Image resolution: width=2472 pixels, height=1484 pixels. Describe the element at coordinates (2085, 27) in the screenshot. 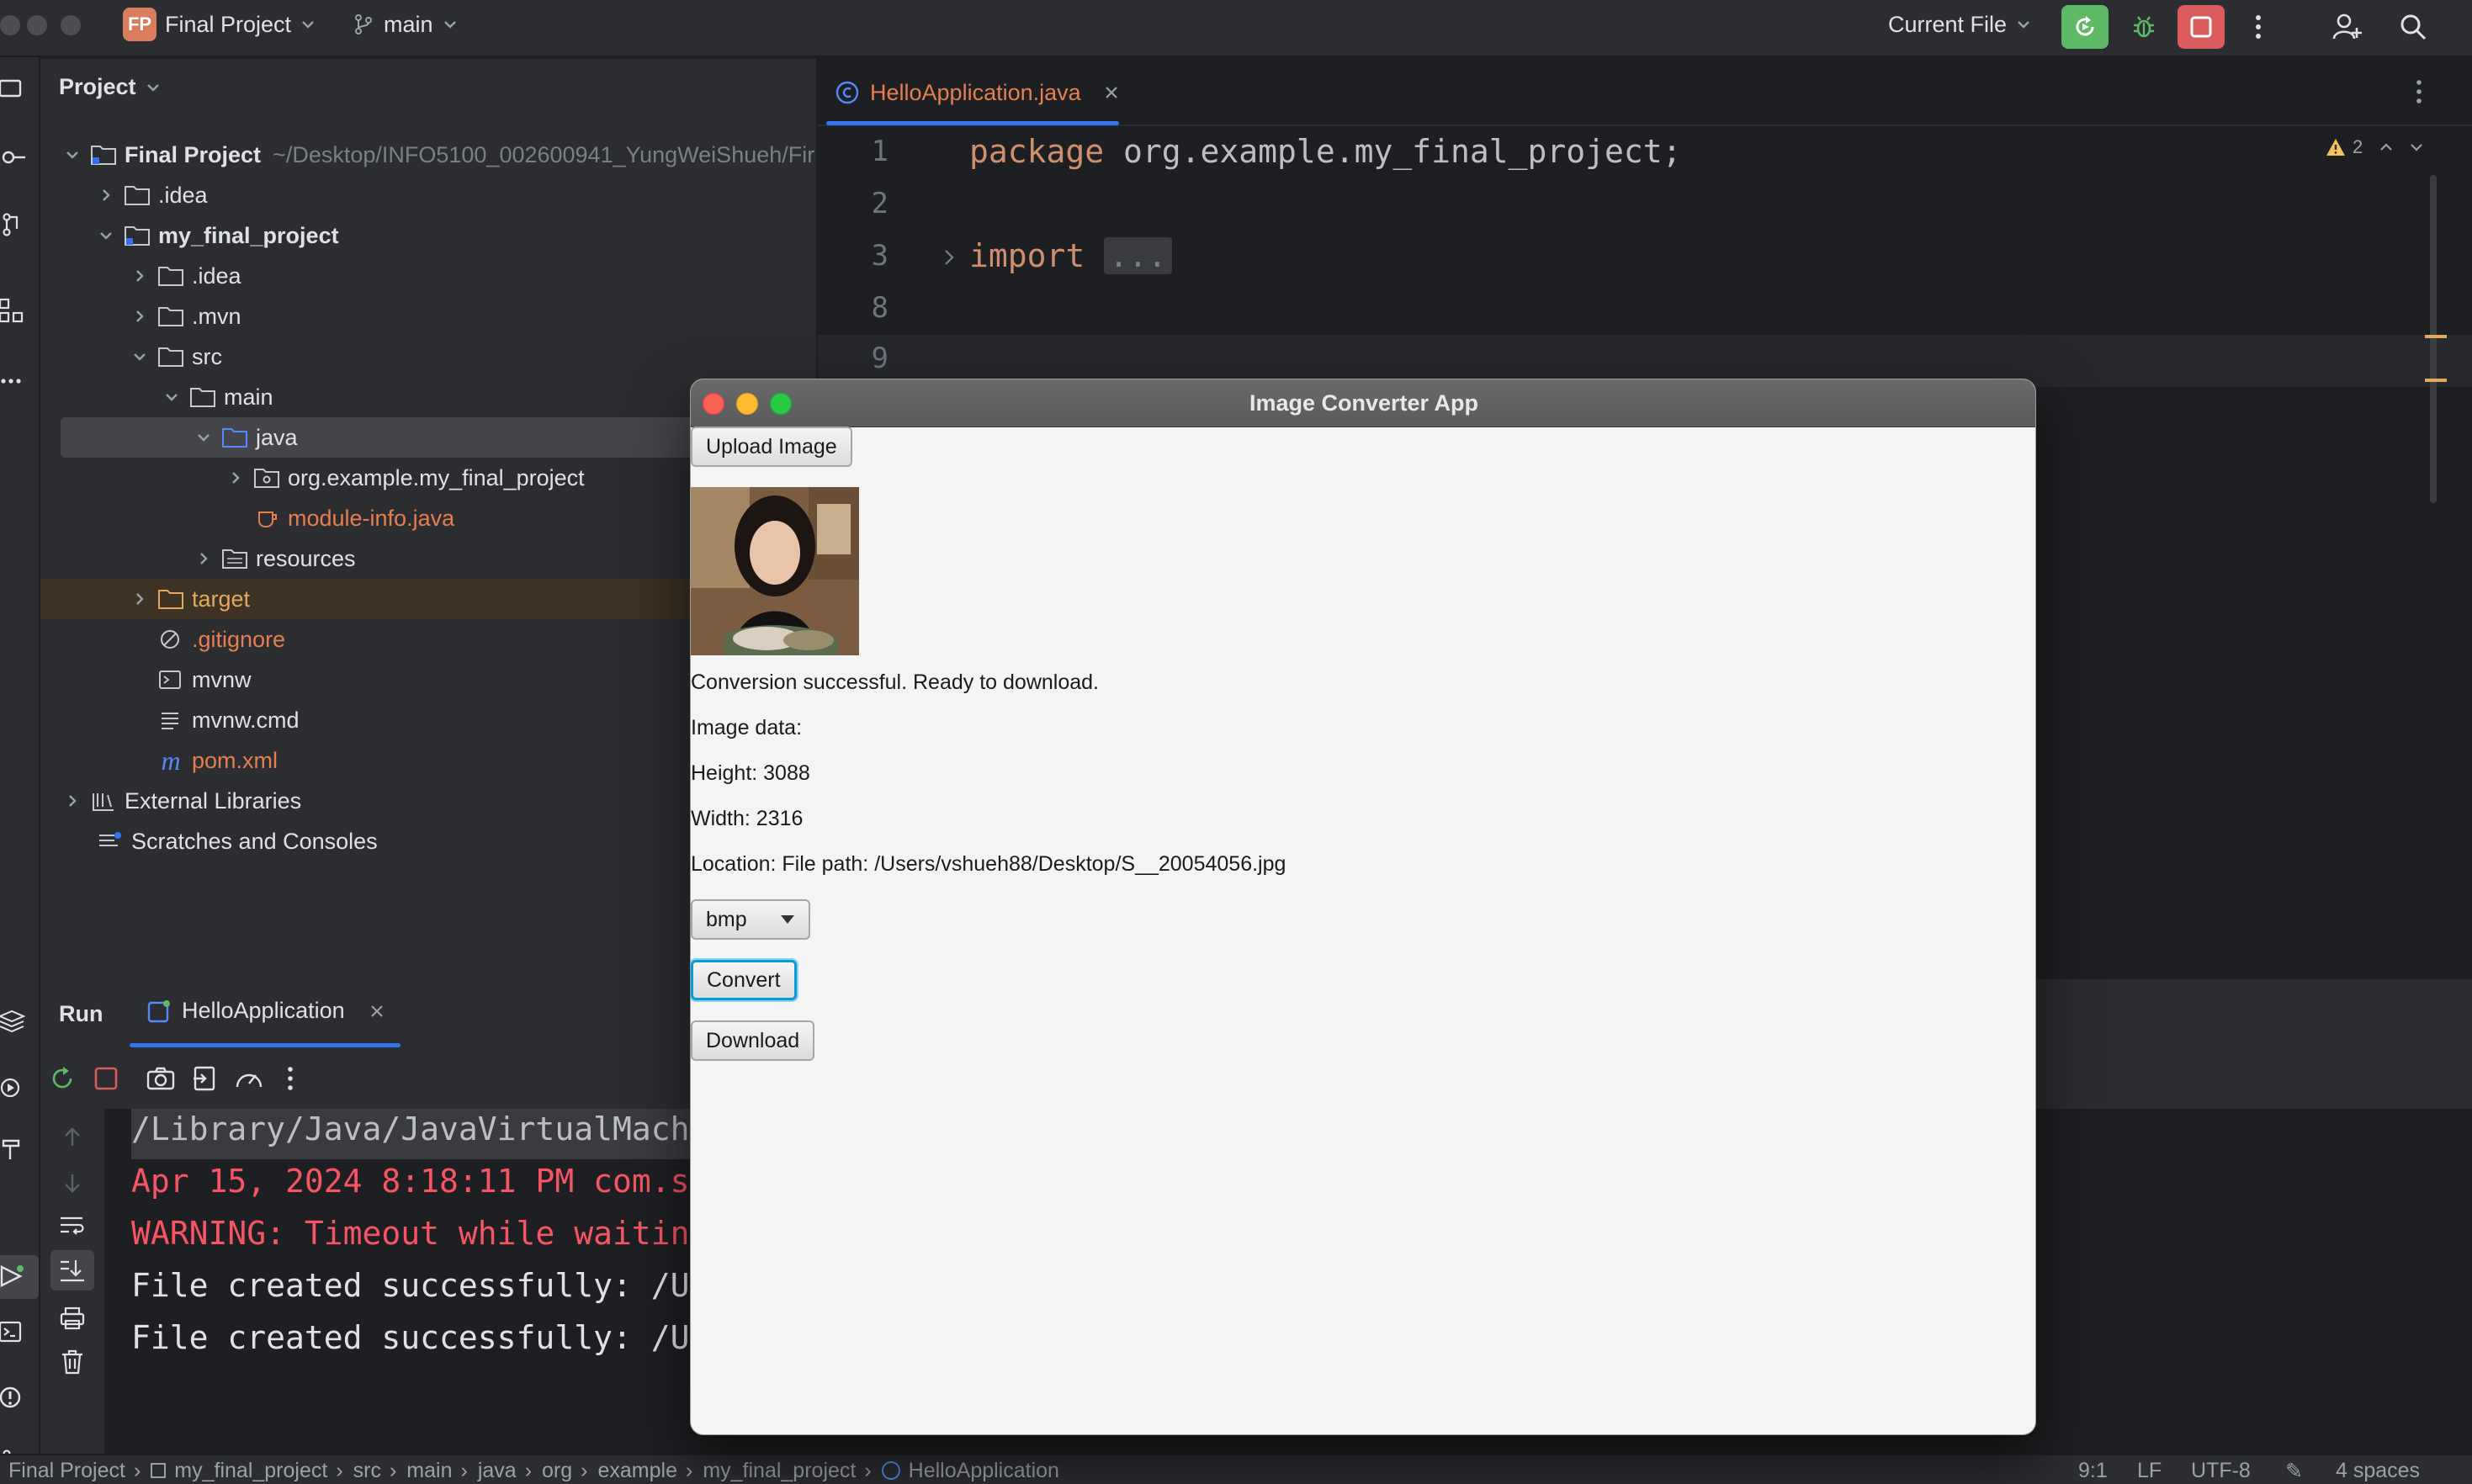

I see `rerun-button` at that location.